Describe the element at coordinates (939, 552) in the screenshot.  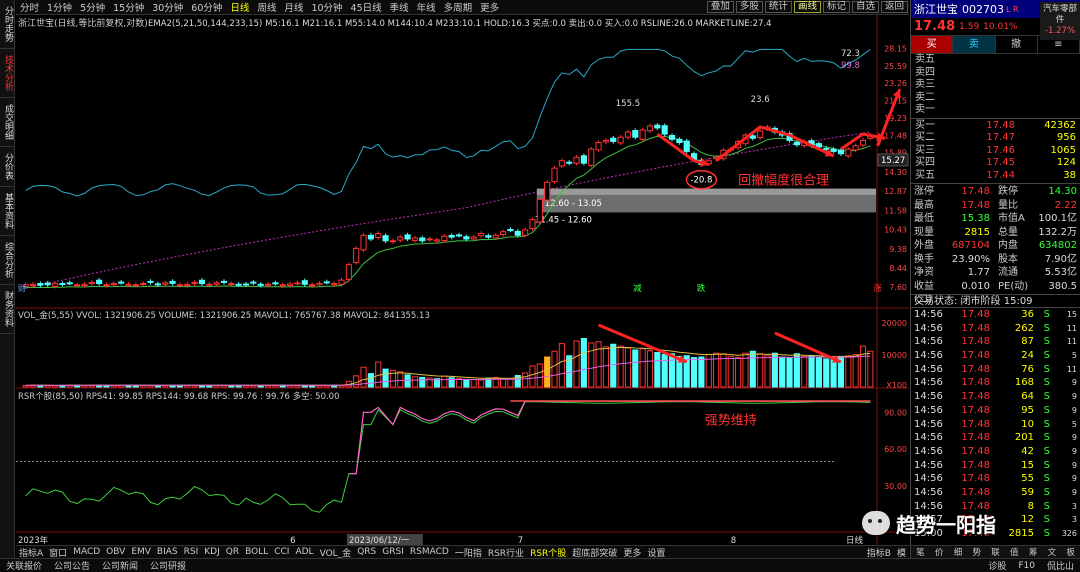
I see `quote-footer-tab: 价` at that location.